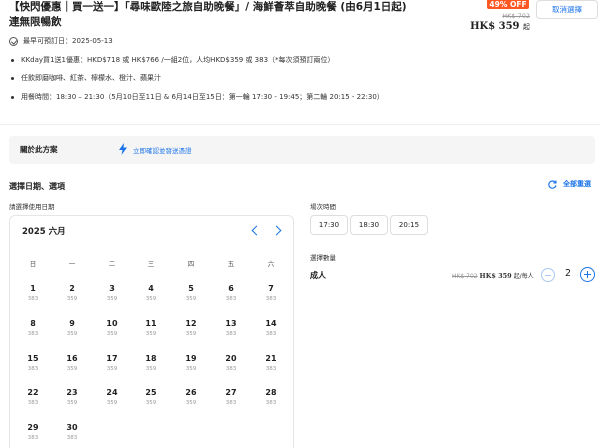  I want to click on day-number: 18, so click(151, 358).